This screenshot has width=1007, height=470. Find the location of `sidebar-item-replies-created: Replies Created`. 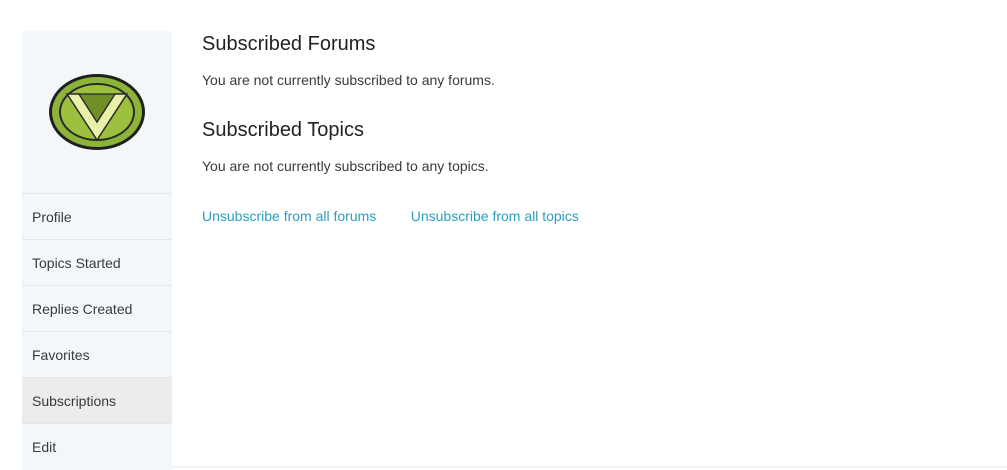

sidebar-item-replies-created: Replies Created is located at coordinates (97, 308).